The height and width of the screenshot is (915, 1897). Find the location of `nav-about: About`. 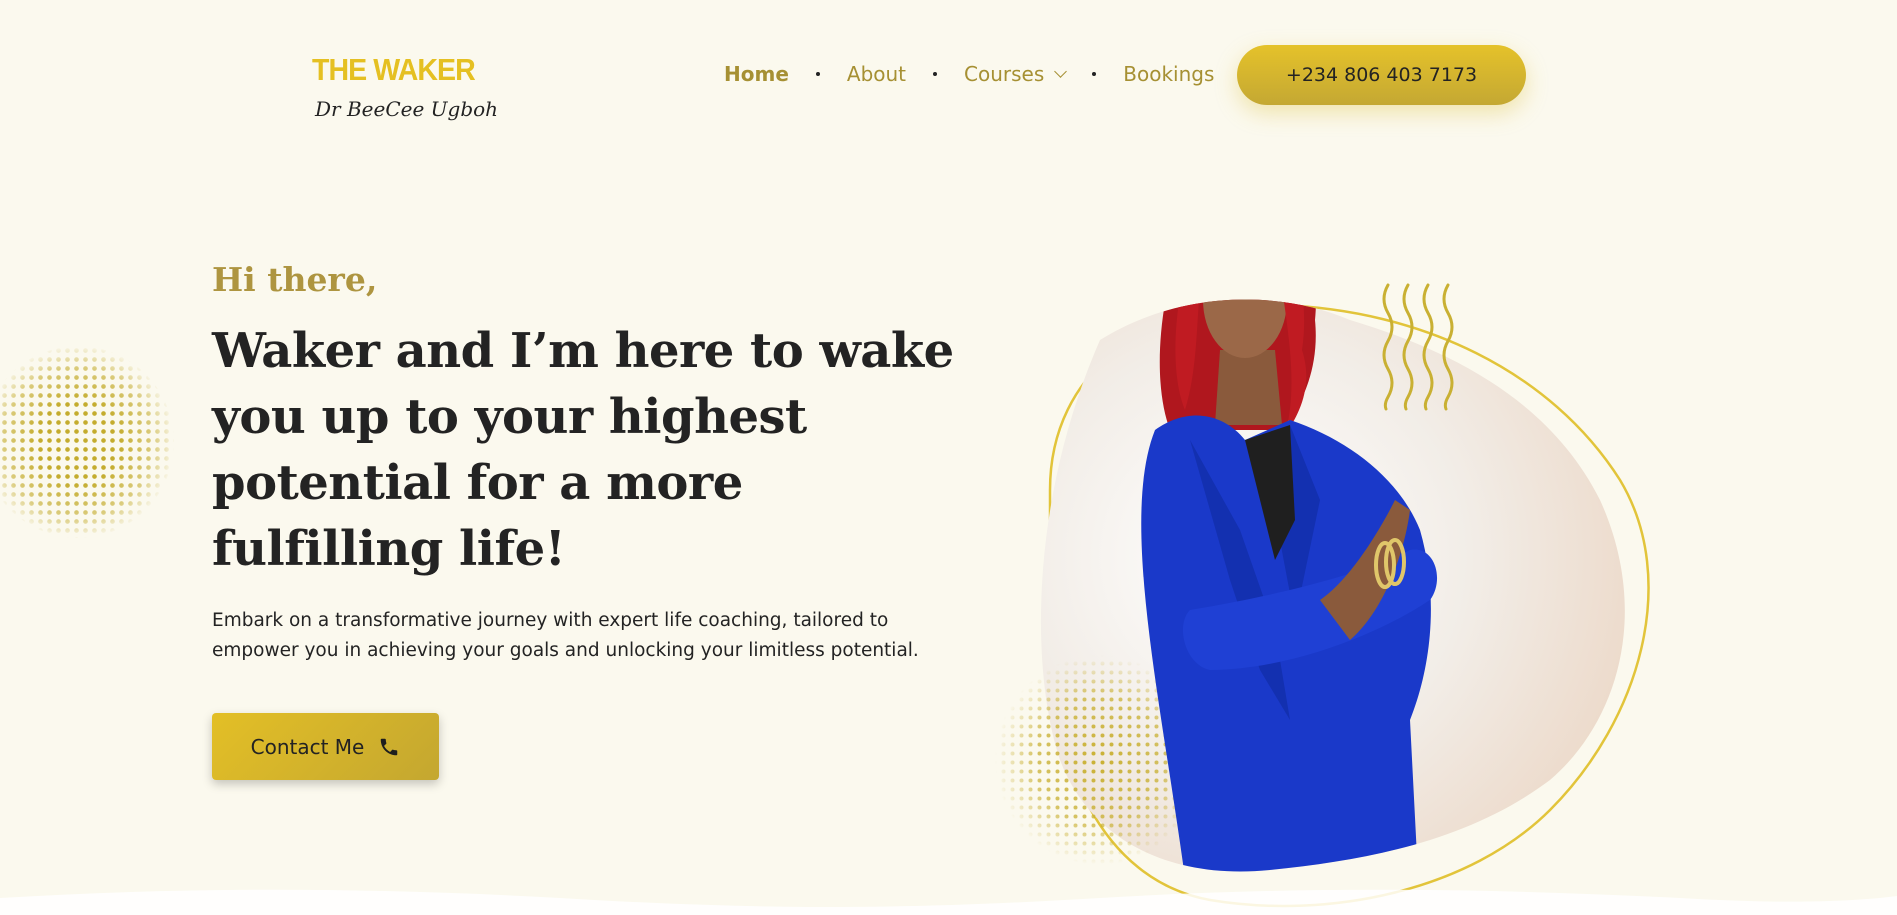

nav-about: About is located at coordinates (876, 74).